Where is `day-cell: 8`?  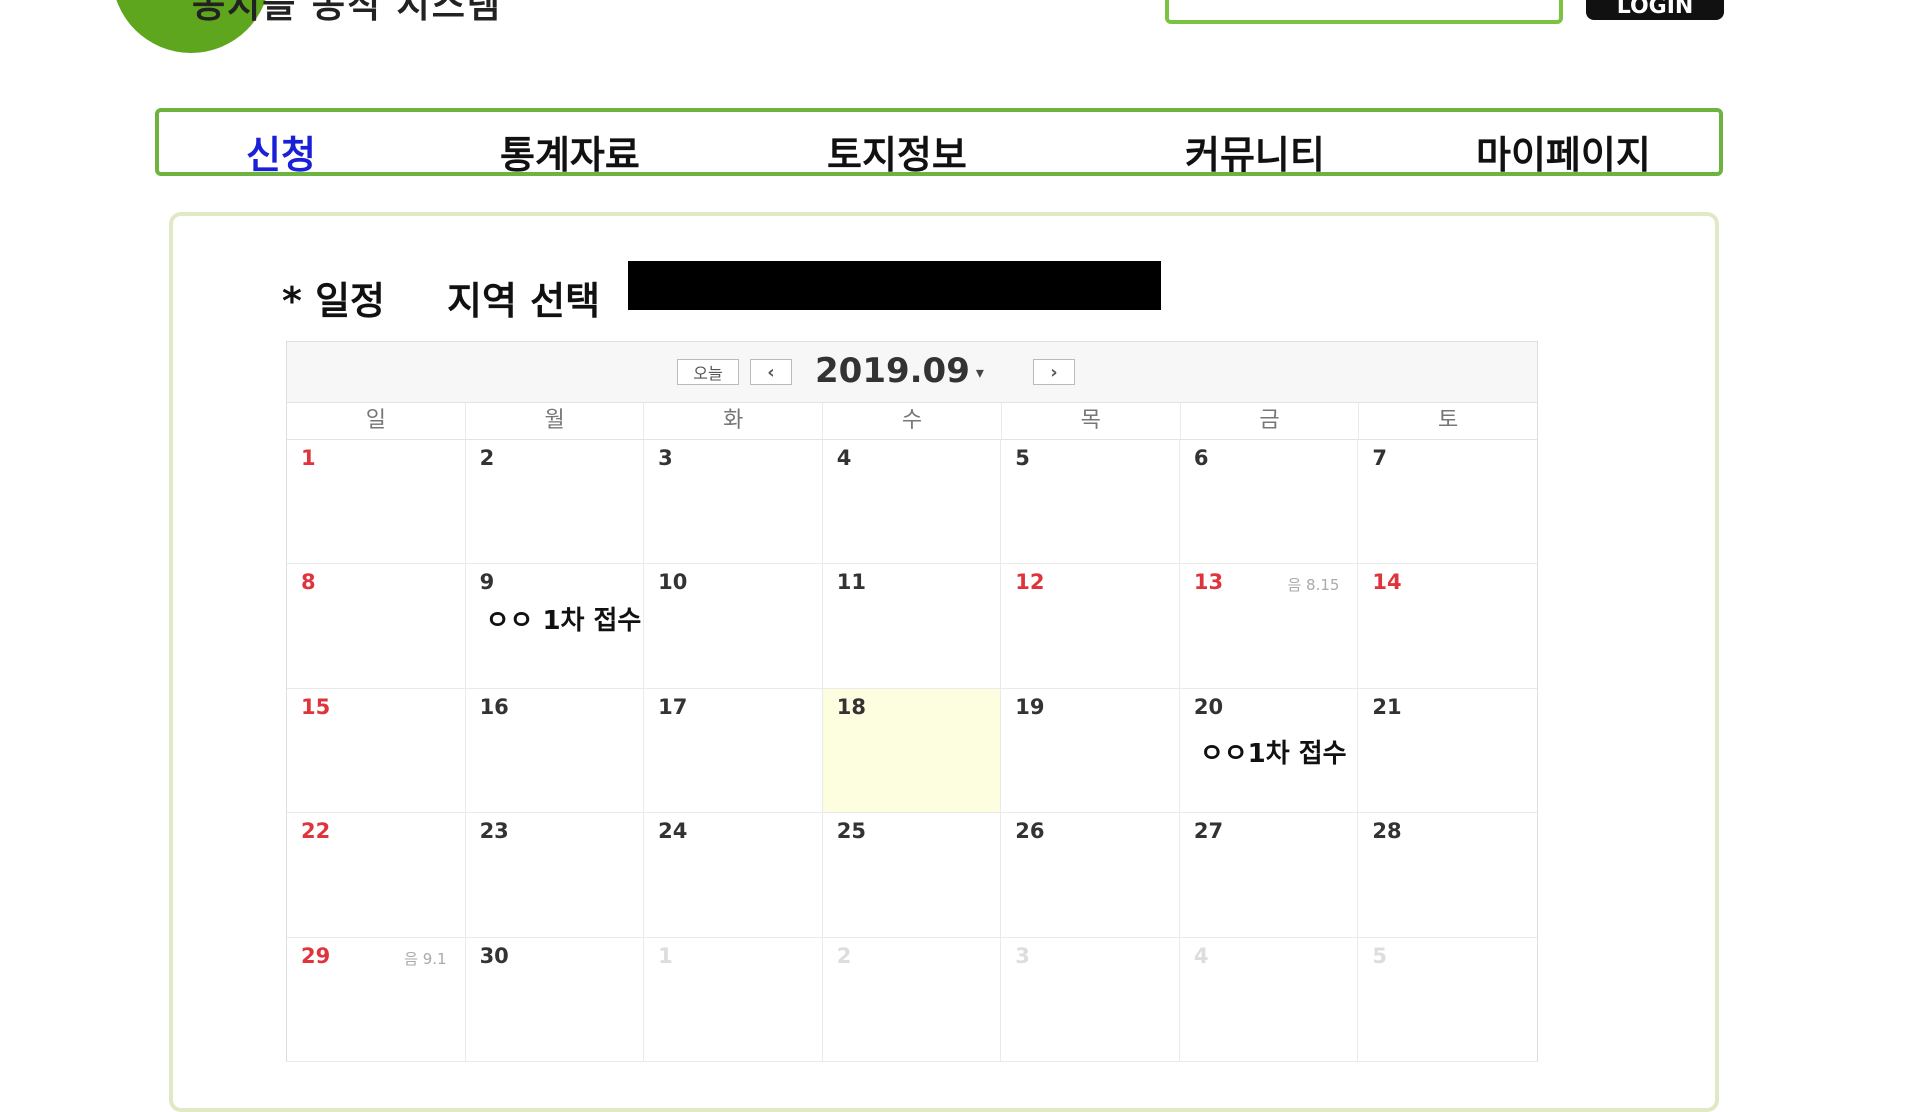 day-cell: 8 is located at coordinates (376, 626).